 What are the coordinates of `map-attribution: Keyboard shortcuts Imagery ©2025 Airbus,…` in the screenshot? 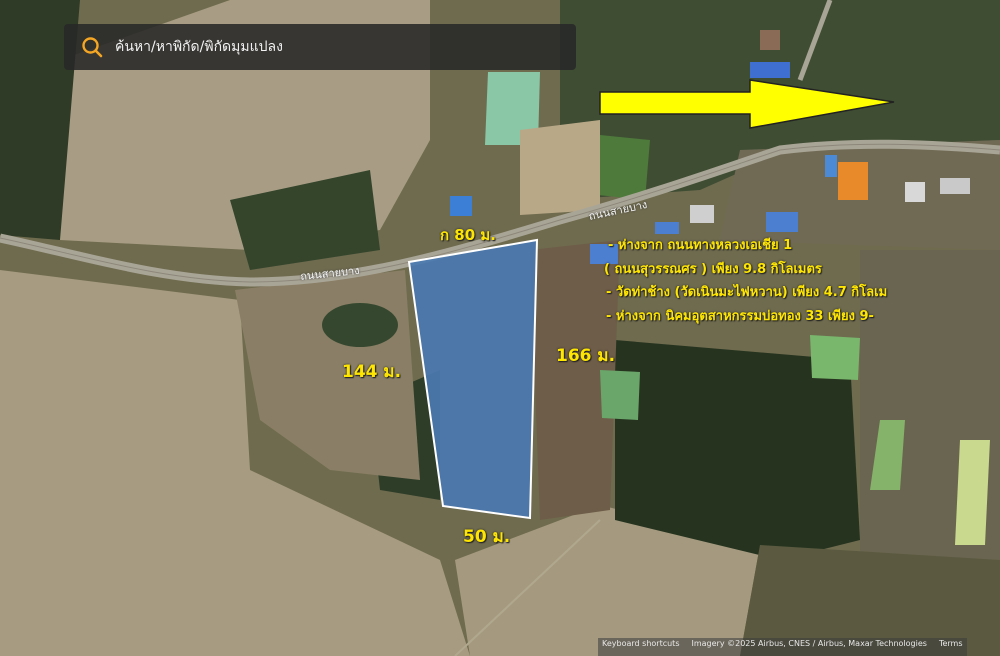 It's located at (782, 647).